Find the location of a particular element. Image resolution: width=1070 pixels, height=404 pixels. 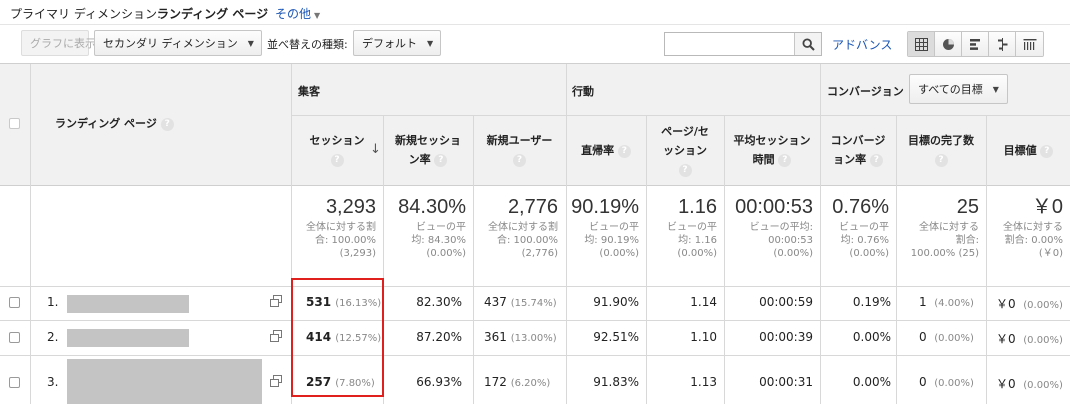

pages-per-session-column-header: ページ/セ ッション ? is located at coordinates (685, 150).